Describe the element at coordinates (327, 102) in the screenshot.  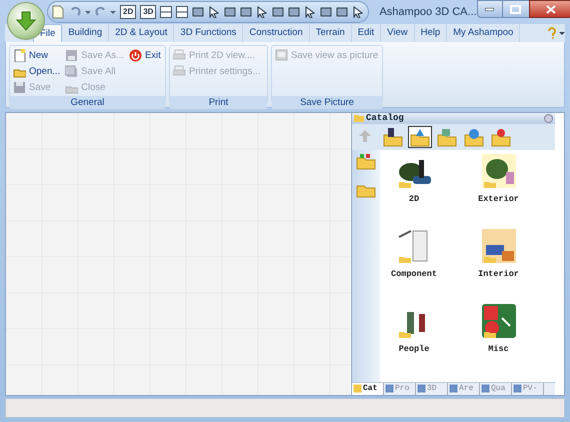
I see `ribbon-group-title: Save Picture` at that location.